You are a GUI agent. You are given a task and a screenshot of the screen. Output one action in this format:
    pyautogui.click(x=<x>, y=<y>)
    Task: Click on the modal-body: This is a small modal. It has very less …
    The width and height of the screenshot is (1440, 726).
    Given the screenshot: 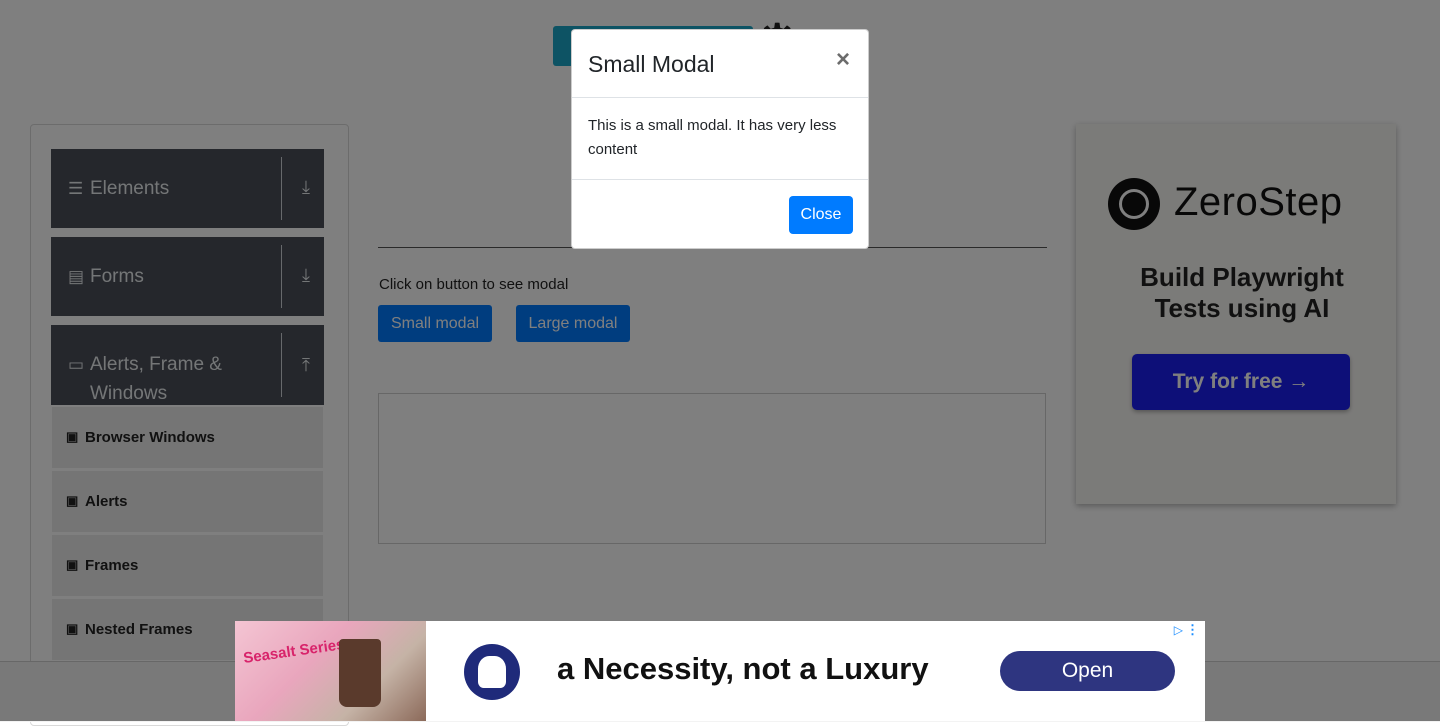 What is the action you would take?
    pyautogui.click(x=712, y=137)
    